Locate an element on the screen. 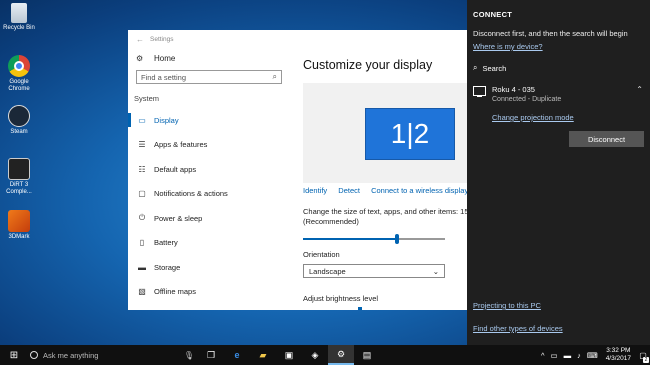  default-apps-icon: ☷ is located at coordinates (142, 169).